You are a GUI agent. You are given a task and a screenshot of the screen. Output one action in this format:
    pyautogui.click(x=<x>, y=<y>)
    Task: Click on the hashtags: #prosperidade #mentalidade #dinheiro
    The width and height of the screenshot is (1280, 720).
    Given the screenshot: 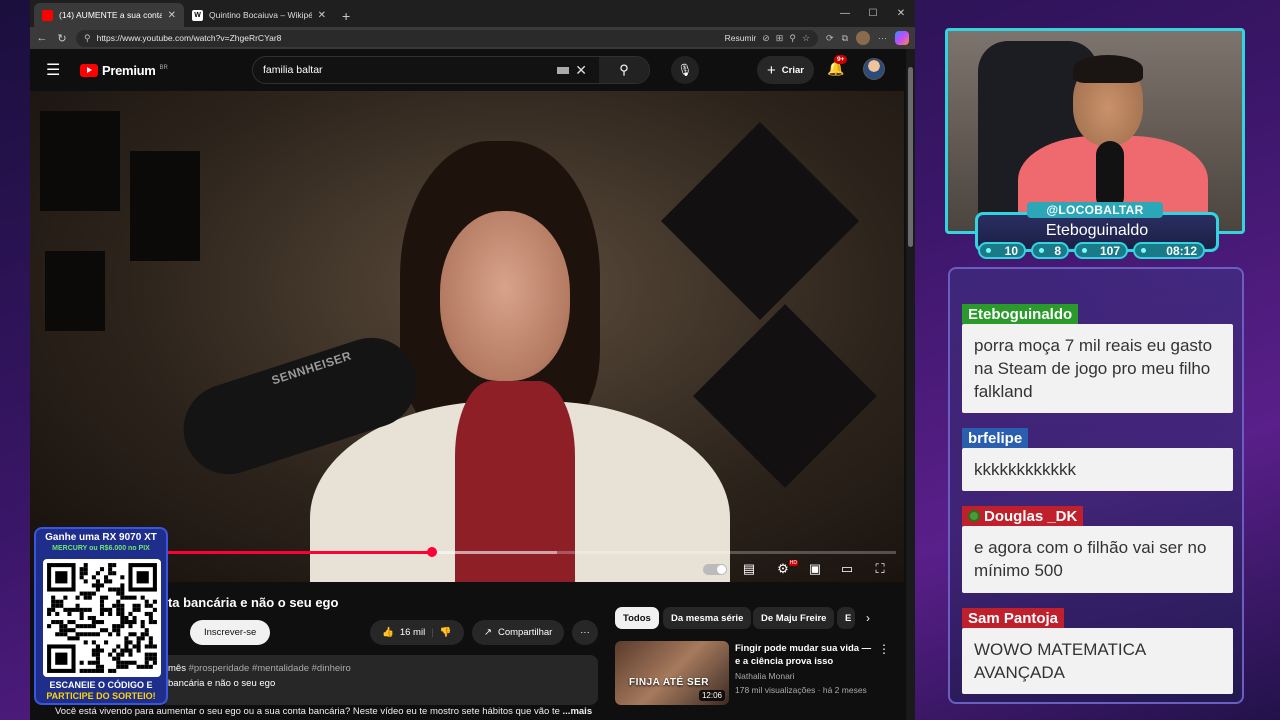 What is the action you would take?
    pyautogui.click(x=270, y=668)
    